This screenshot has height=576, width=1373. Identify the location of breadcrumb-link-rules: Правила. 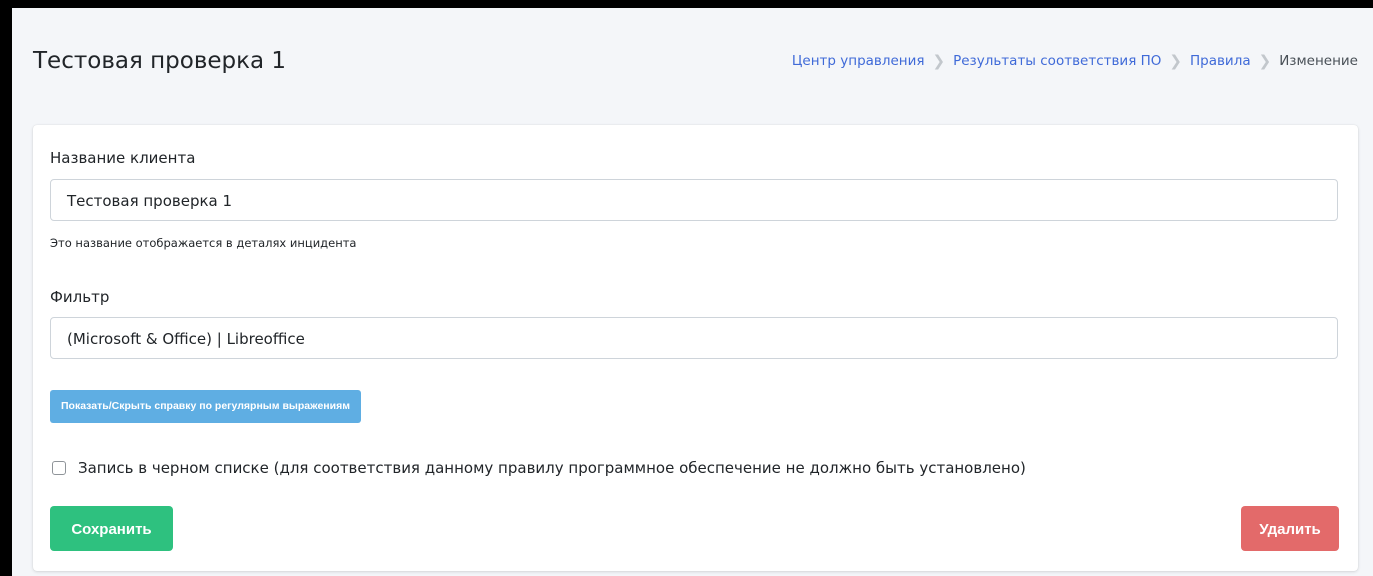
(1220, 61).